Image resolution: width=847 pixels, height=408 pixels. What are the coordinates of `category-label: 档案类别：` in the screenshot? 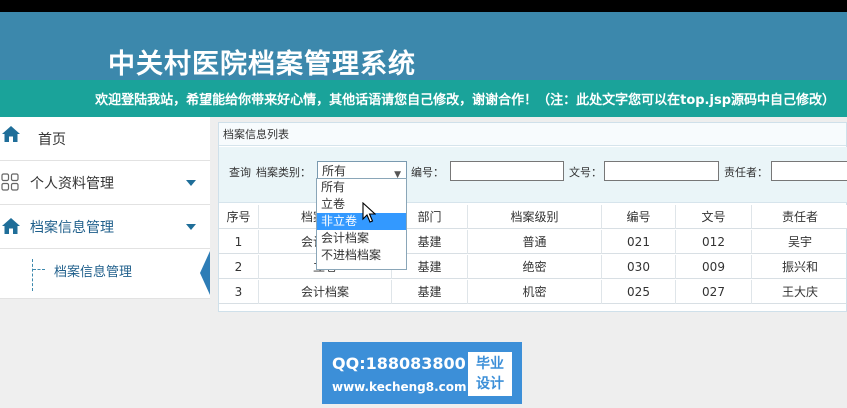 It's located at (283, 172).